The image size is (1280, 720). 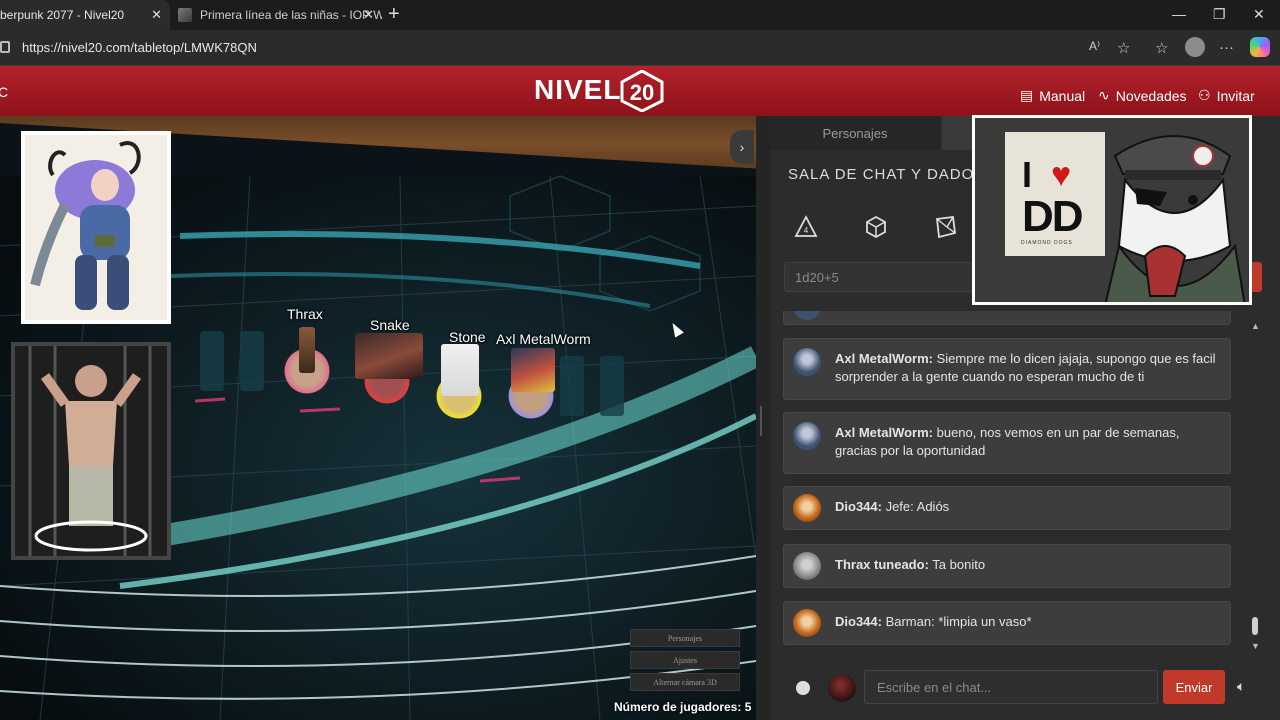 What do you see at coordinates (1219, 14) in the screenshot?
I see `maximize-icon: ❐` at bounding box center [1219, 14].